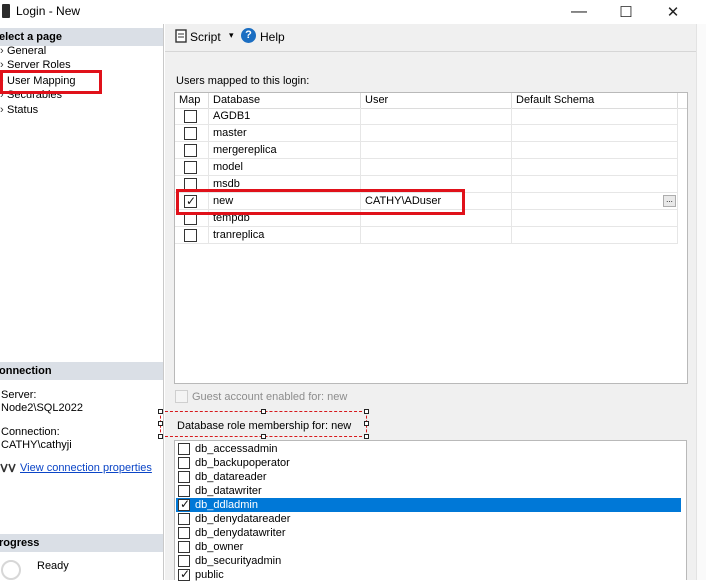 The height and width of the screenshot is (582, 706). I want to click on script-icon, so click(181, 38).